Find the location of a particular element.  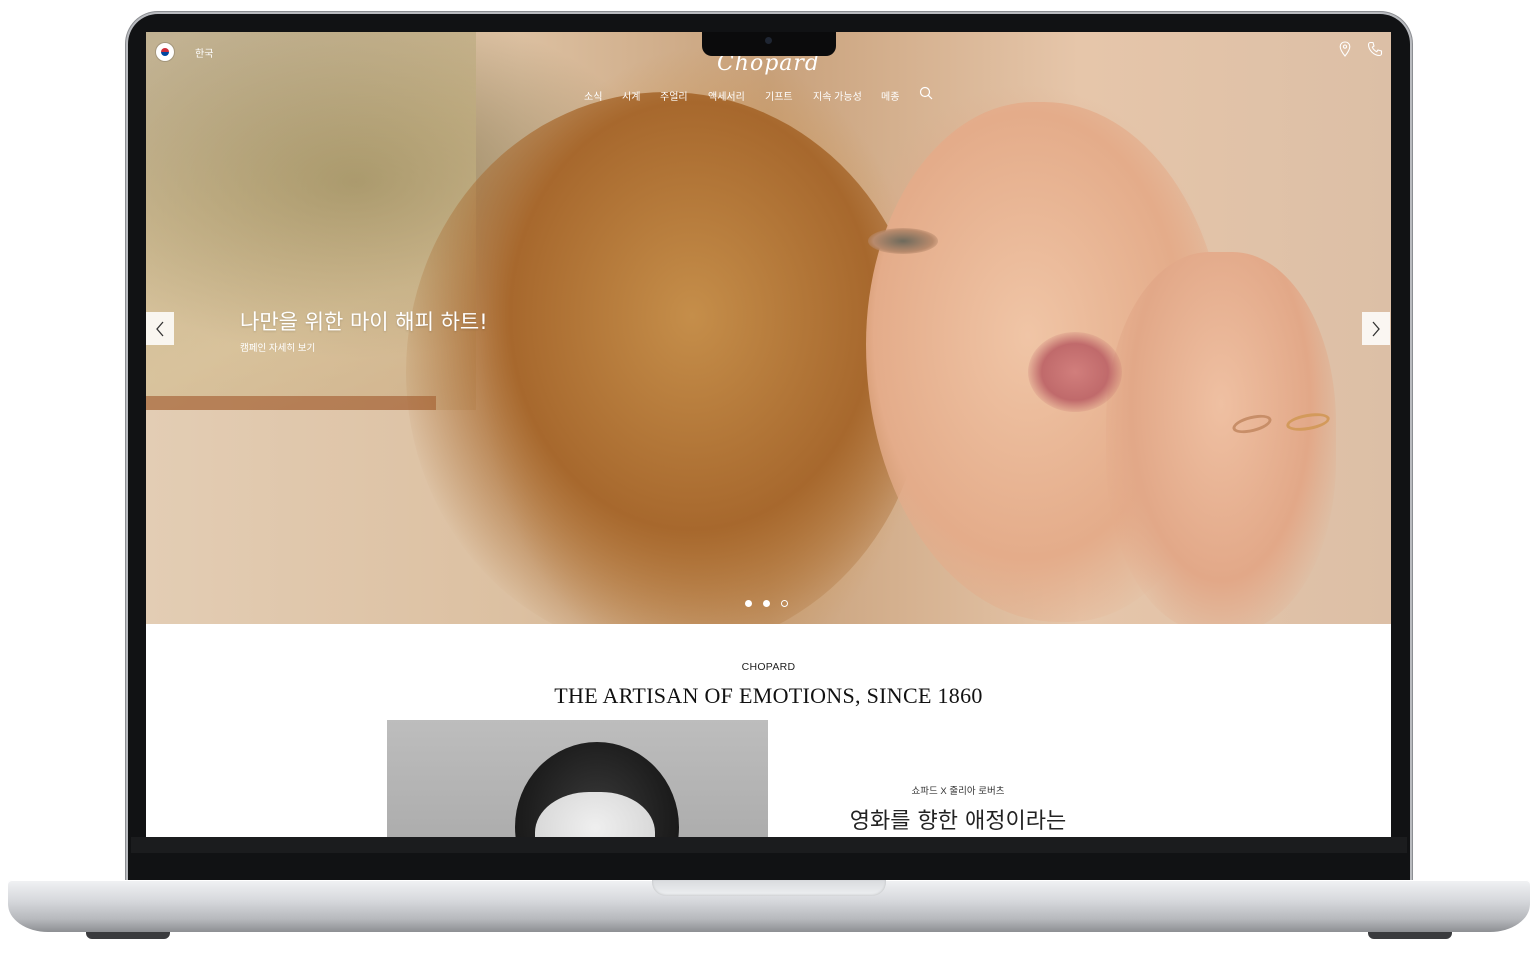

chevron-right-icon is located at coordinates (1376, 328).